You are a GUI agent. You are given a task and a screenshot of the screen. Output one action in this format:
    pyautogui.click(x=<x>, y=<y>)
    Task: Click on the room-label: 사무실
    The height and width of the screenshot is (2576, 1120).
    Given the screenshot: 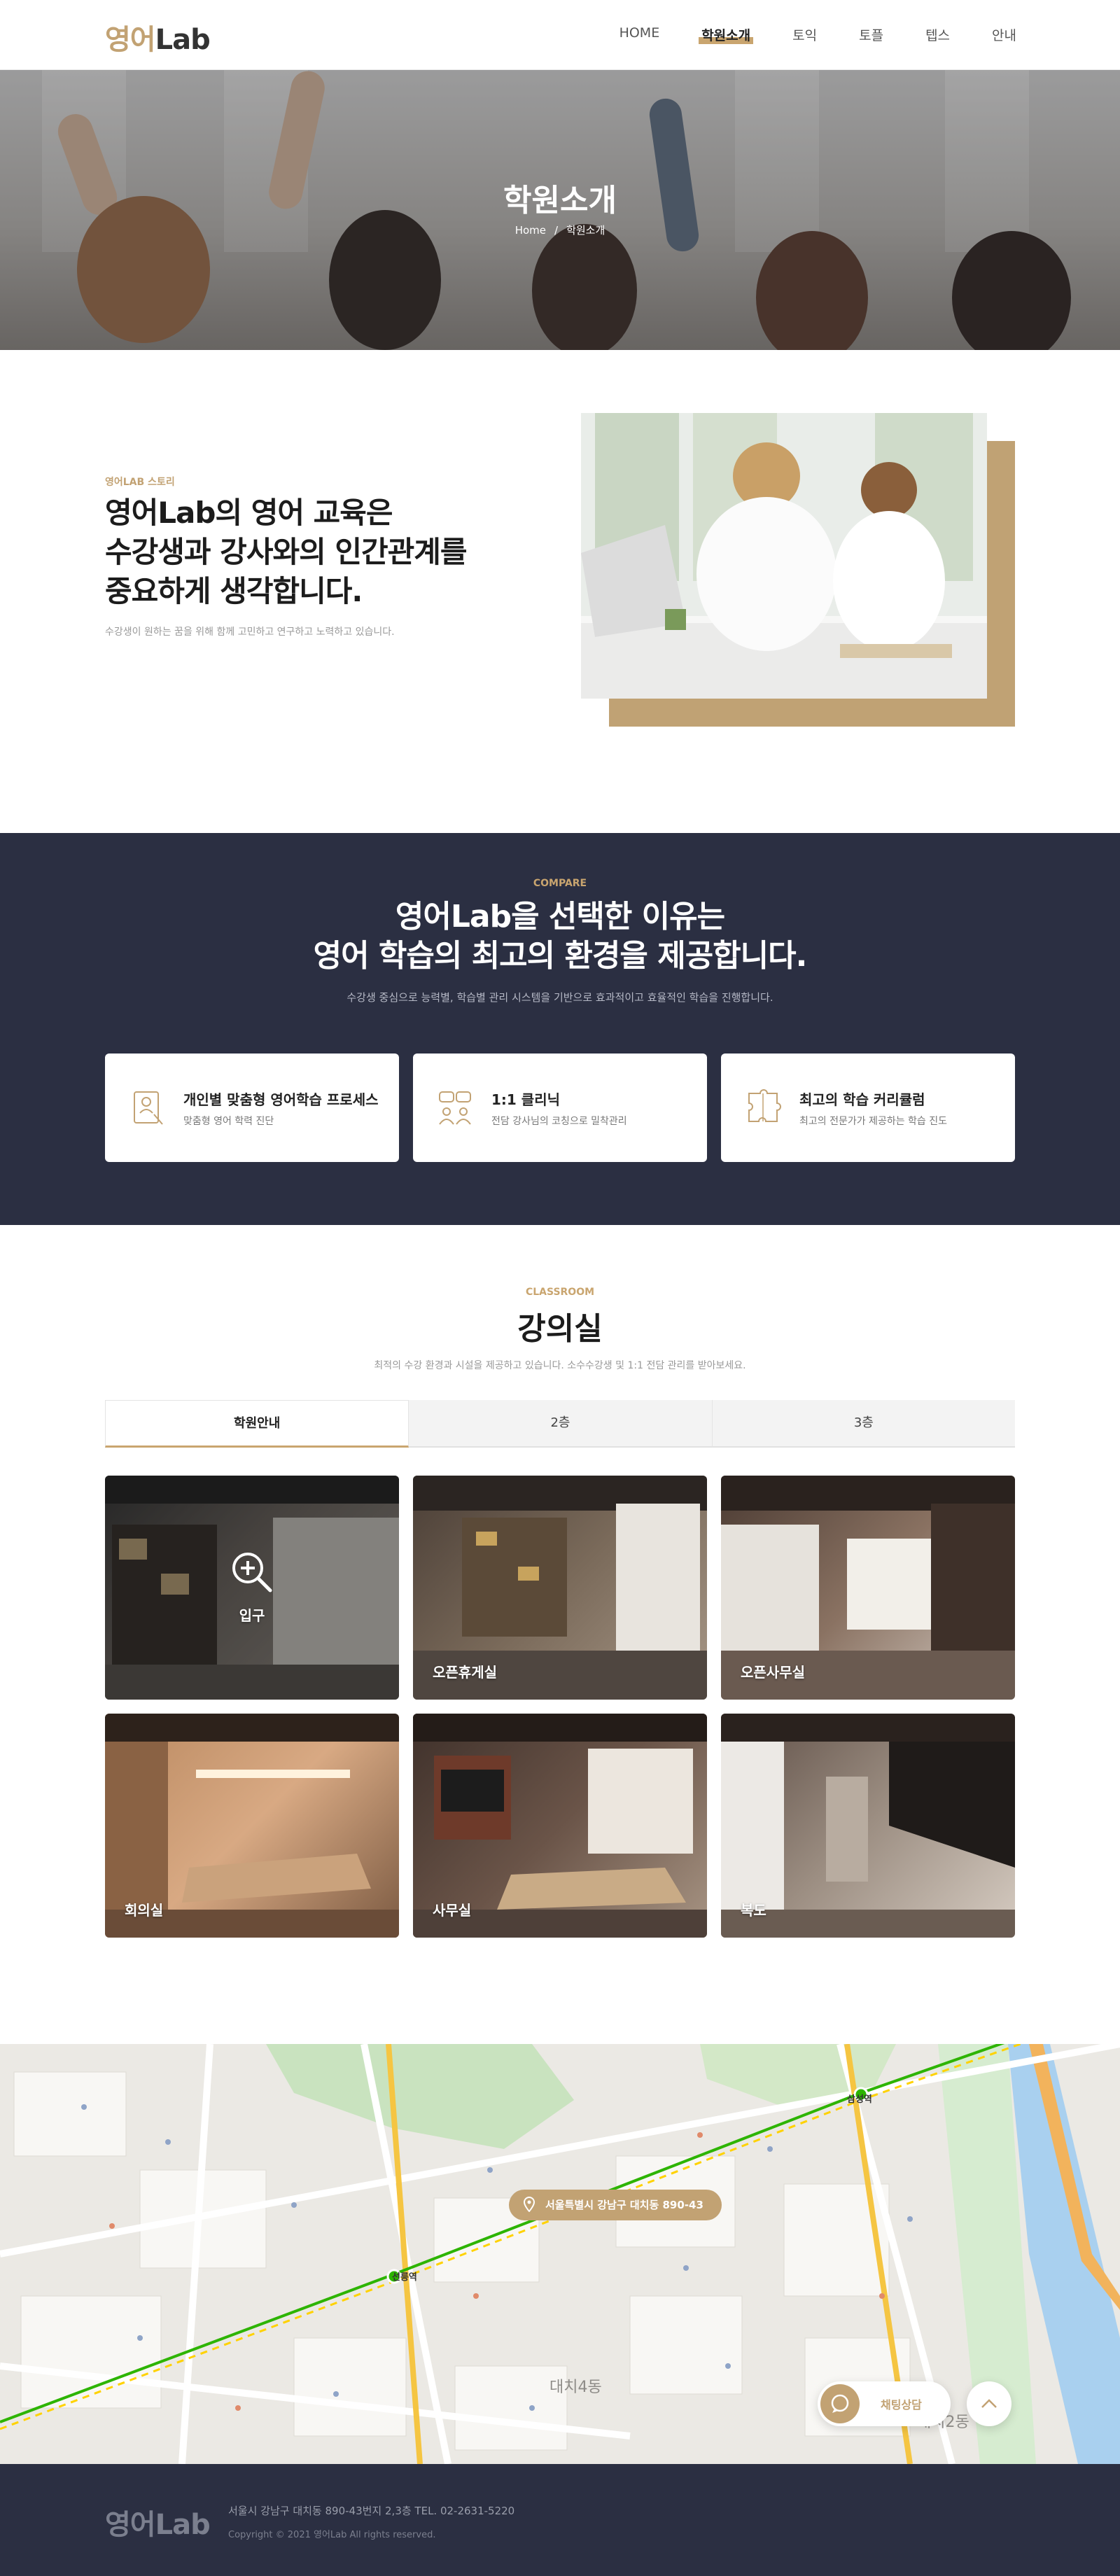 What is the action you would take?
    pyautogui.click(x=452, y=1910)
    